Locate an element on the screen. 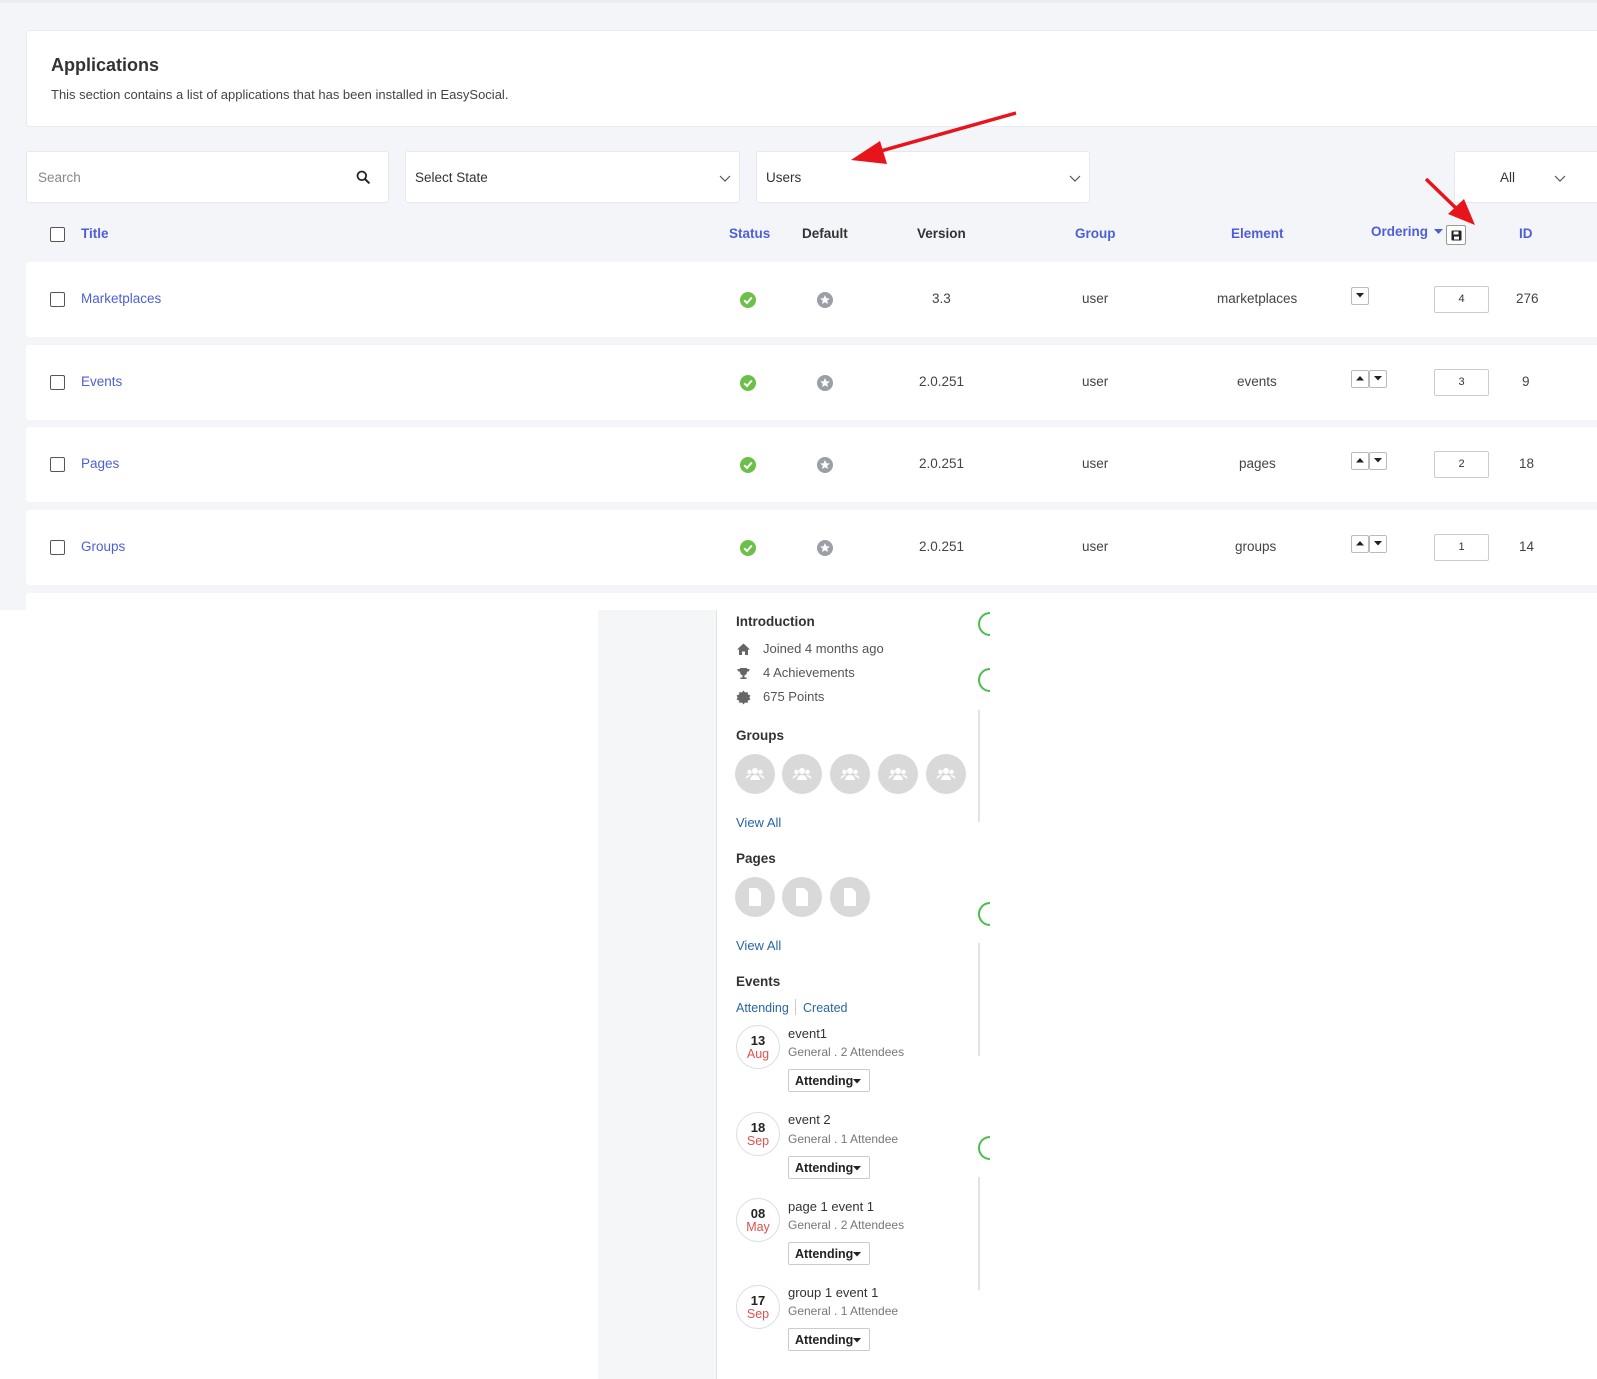 The image size is (1597, 1379). ordering-input: 3 is located at coordinates (1461, 382).